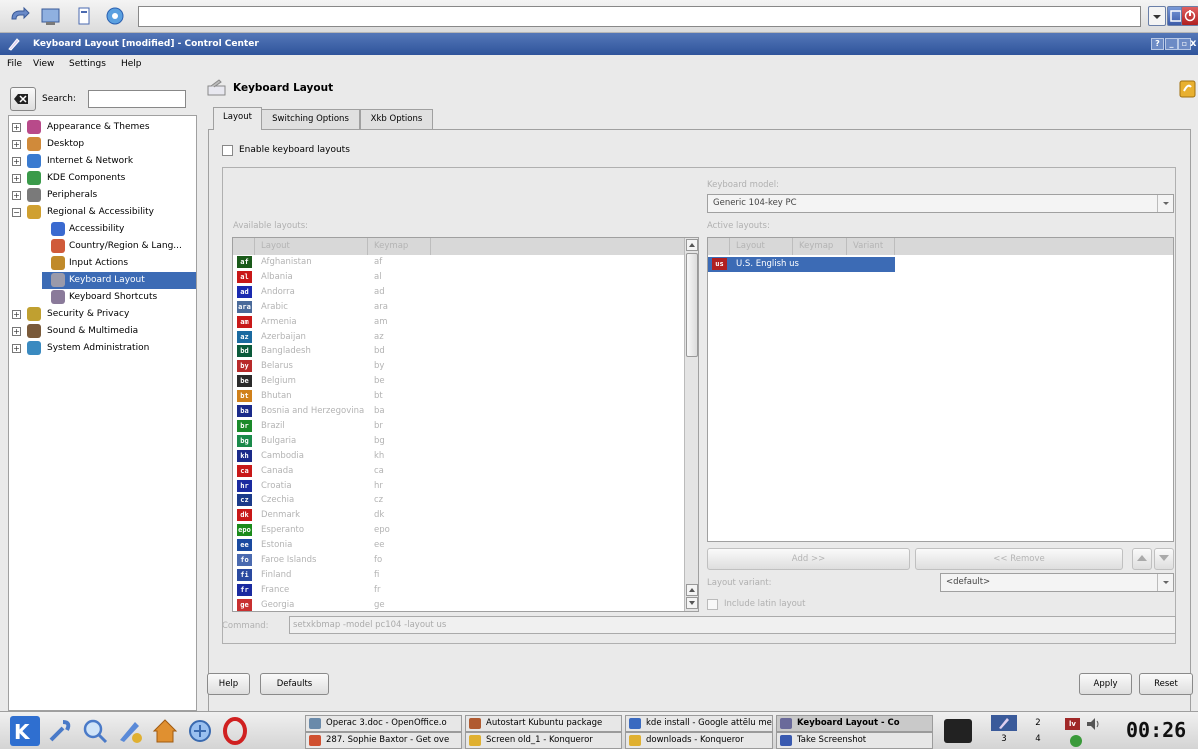 The image size is (1198, 749). I want to click on menu-help: Help, so click(131, 64).